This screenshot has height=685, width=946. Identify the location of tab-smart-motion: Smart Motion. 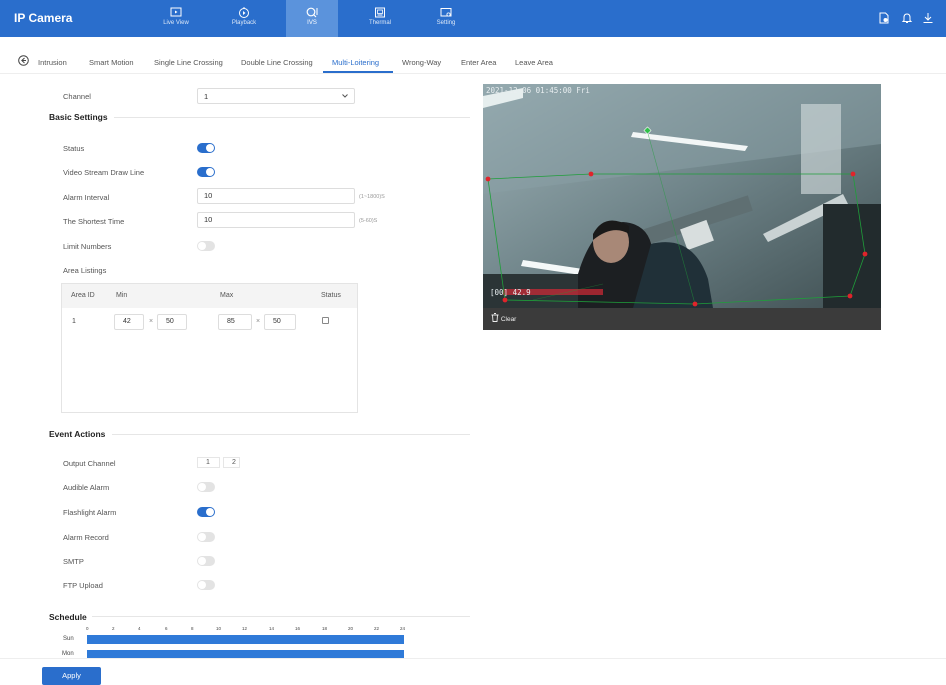
(111, 62).